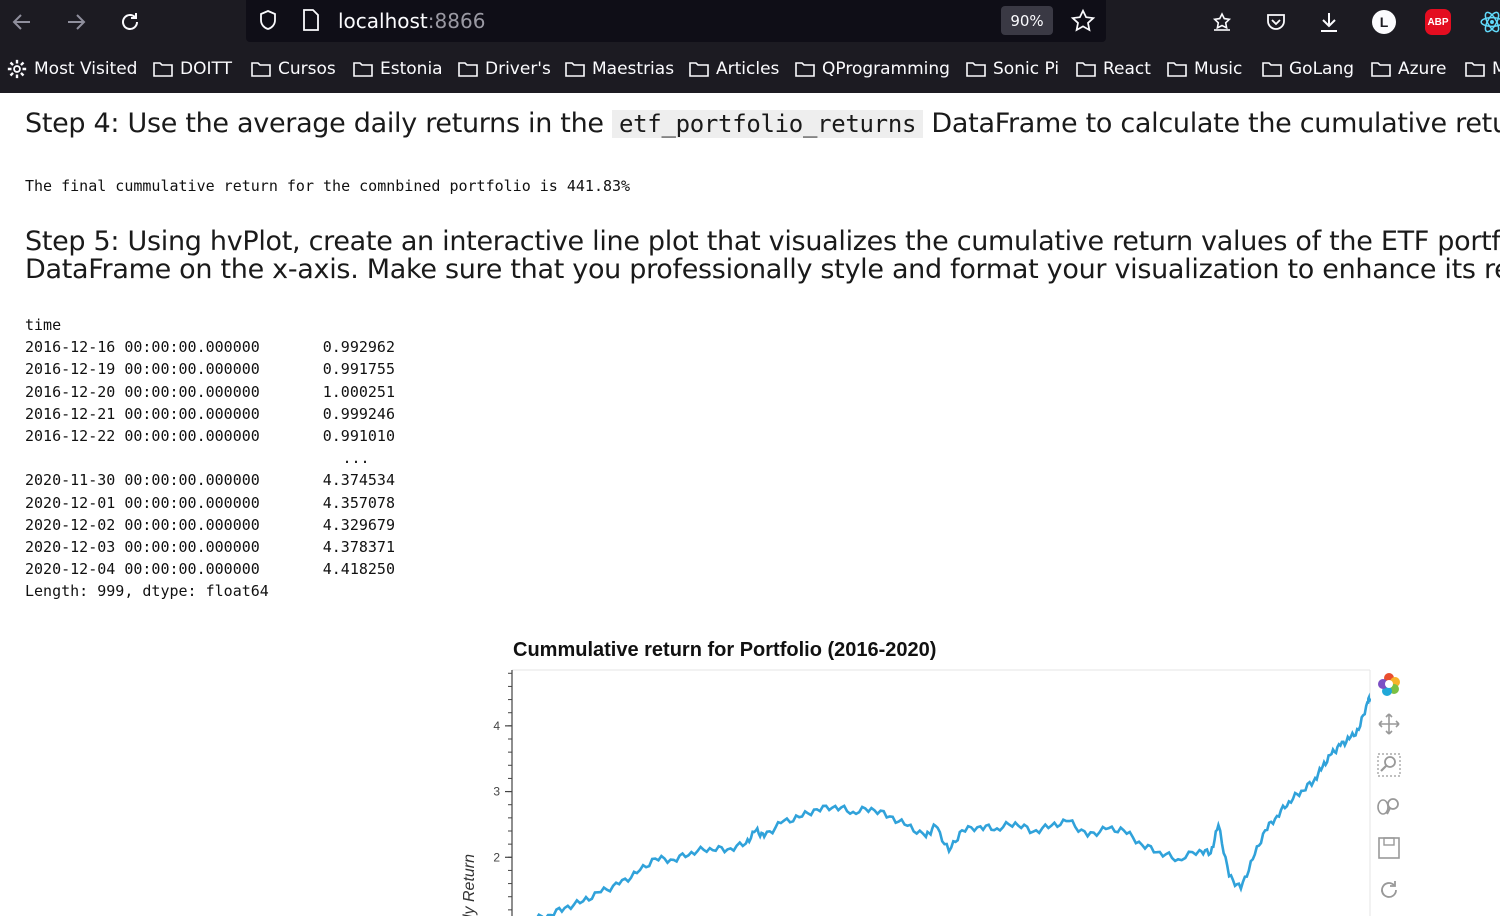 This screenshot has height=916, width=1500. Describe the element at coordinates (86, 69) in the screenshot. I see `bookmark-label: Most Visited` at that location.